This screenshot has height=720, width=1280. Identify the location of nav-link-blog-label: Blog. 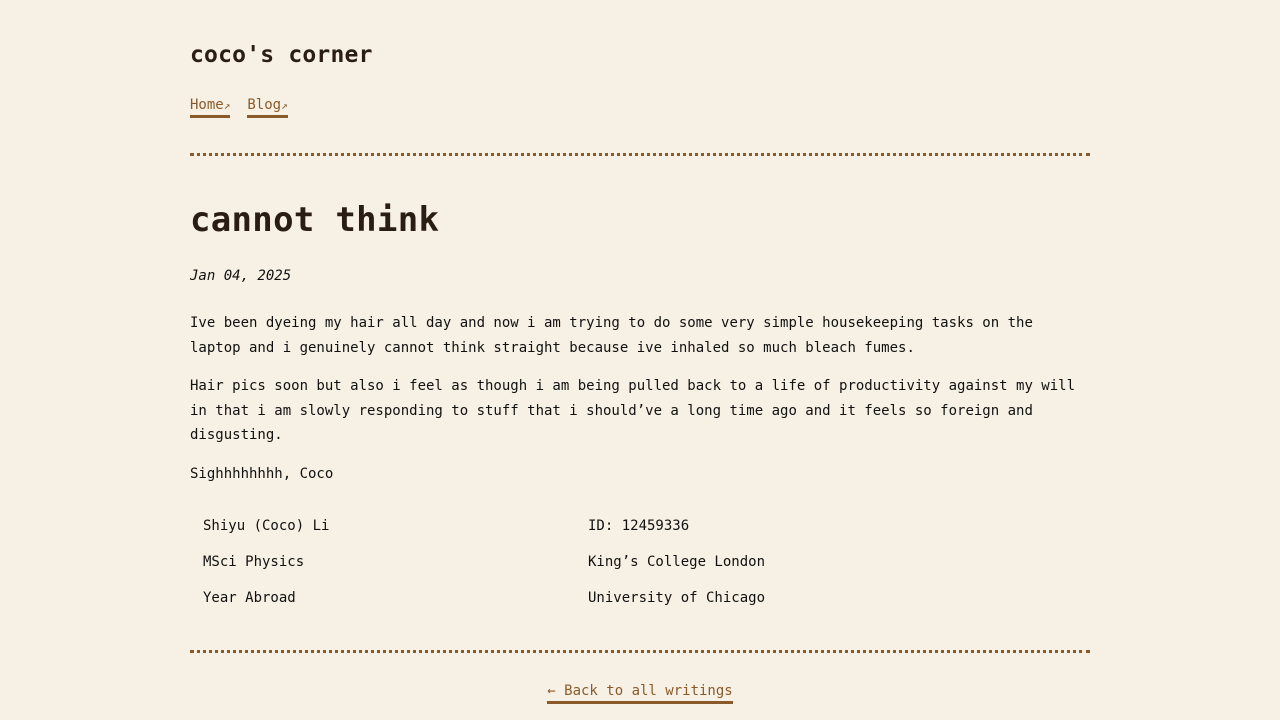
(264, 105).